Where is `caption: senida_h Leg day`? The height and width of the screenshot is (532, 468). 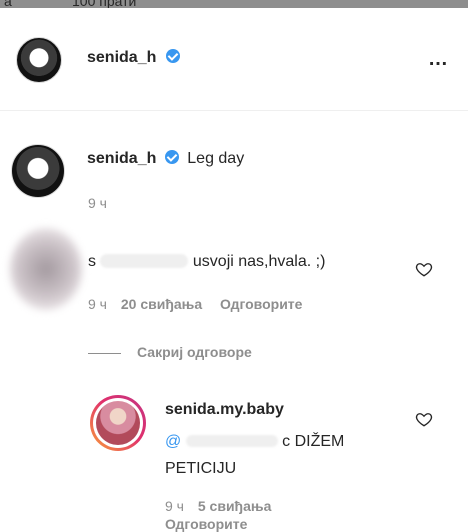
caption: senida_h Leg day is located at coordinates (165, 159).